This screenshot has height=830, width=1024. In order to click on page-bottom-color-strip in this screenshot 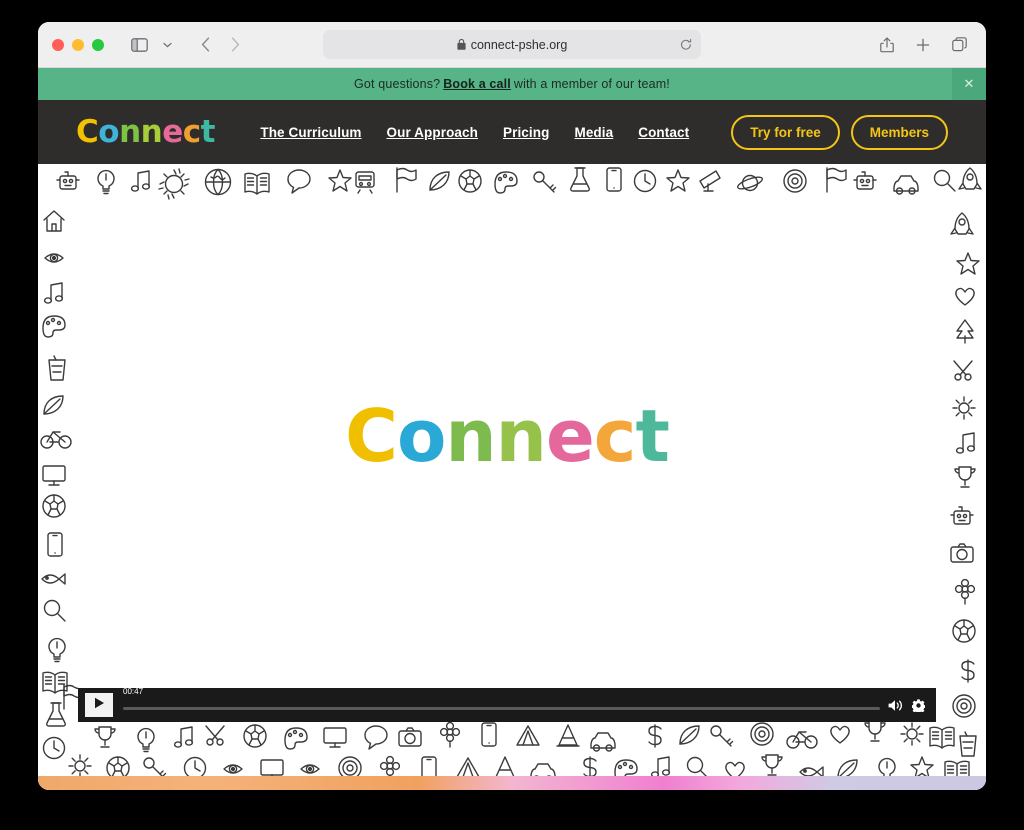, I will do `click(512, 783)`.